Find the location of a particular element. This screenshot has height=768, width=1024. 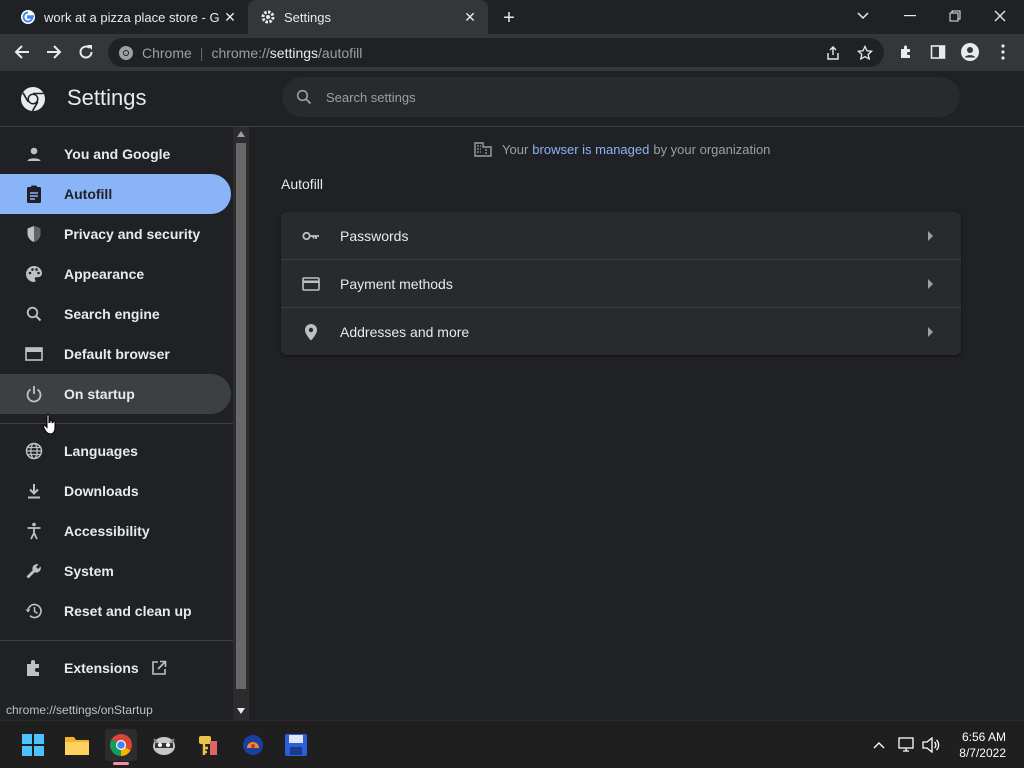

scrollbar-thumb is located at coordinates (241, 416).